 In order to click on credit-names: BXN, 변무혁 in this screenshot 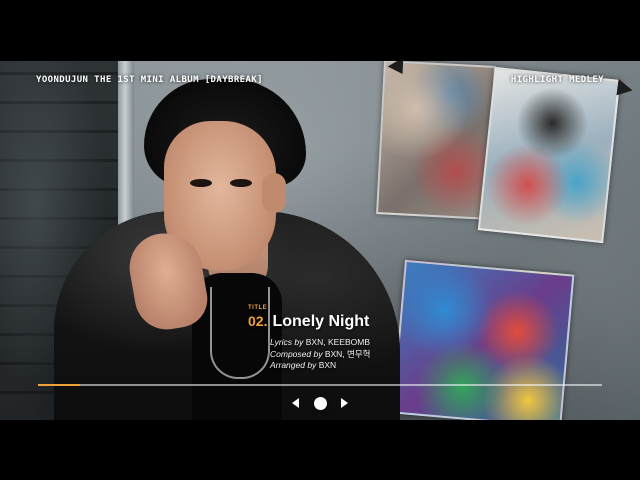, I will do `click(347, 353)`.